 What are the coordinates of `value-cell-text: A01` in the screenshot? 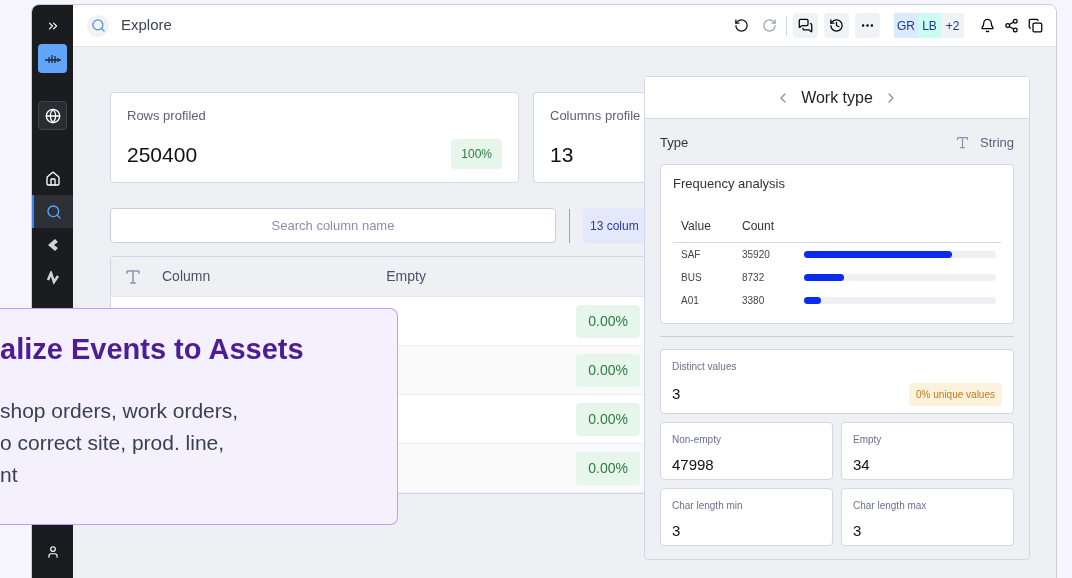 It's located at (690, 301).